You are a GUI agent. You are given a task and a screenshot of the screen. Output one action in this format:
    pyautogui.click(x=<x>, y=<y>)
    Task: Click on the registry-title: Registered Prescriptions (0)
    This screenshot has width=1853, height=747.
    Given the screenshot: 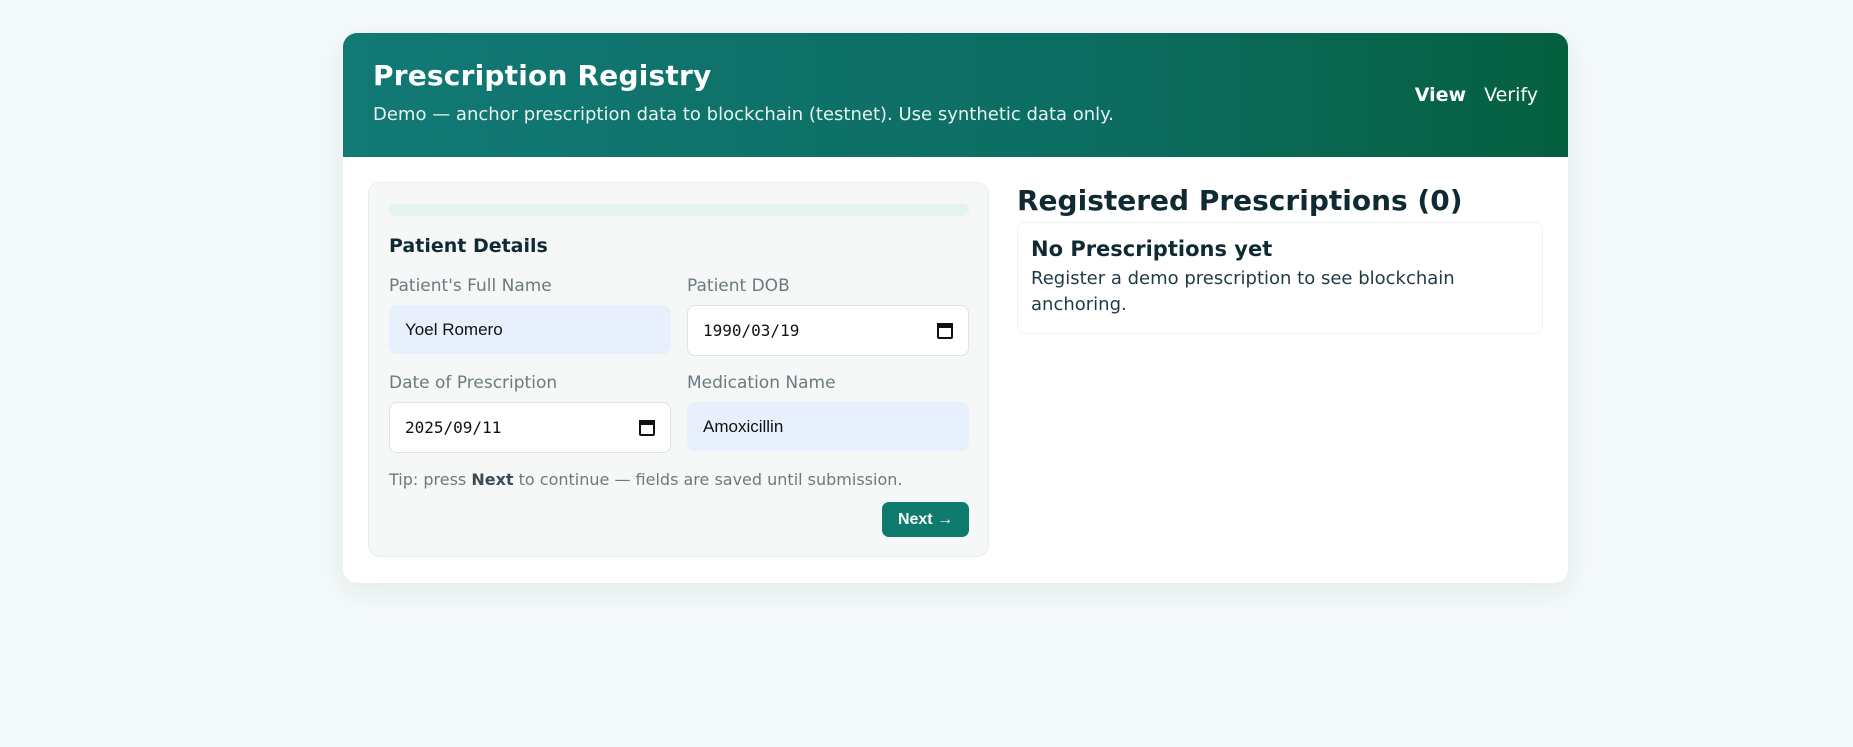 What is the action you would take?
    pyautogui.click(x=1240, y=200)
    